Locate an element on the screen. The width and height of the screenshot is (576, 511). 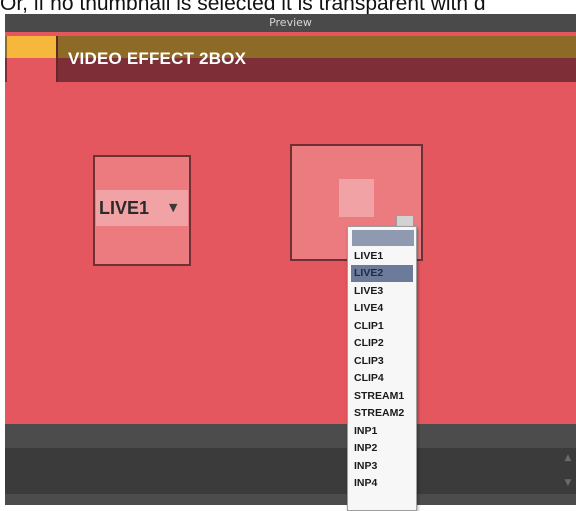
dropdown-item: STREAM2 is located at coordinates (382, 413).